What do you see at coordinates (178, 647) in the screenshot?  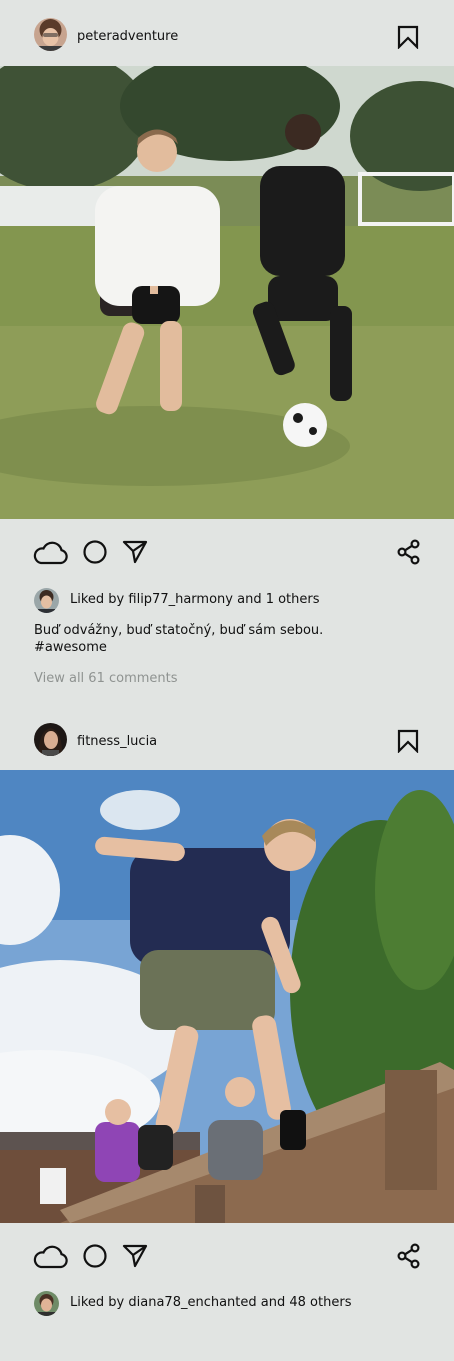 I see `caption-hashtag: #awesome` at bounding box center [178, 647].